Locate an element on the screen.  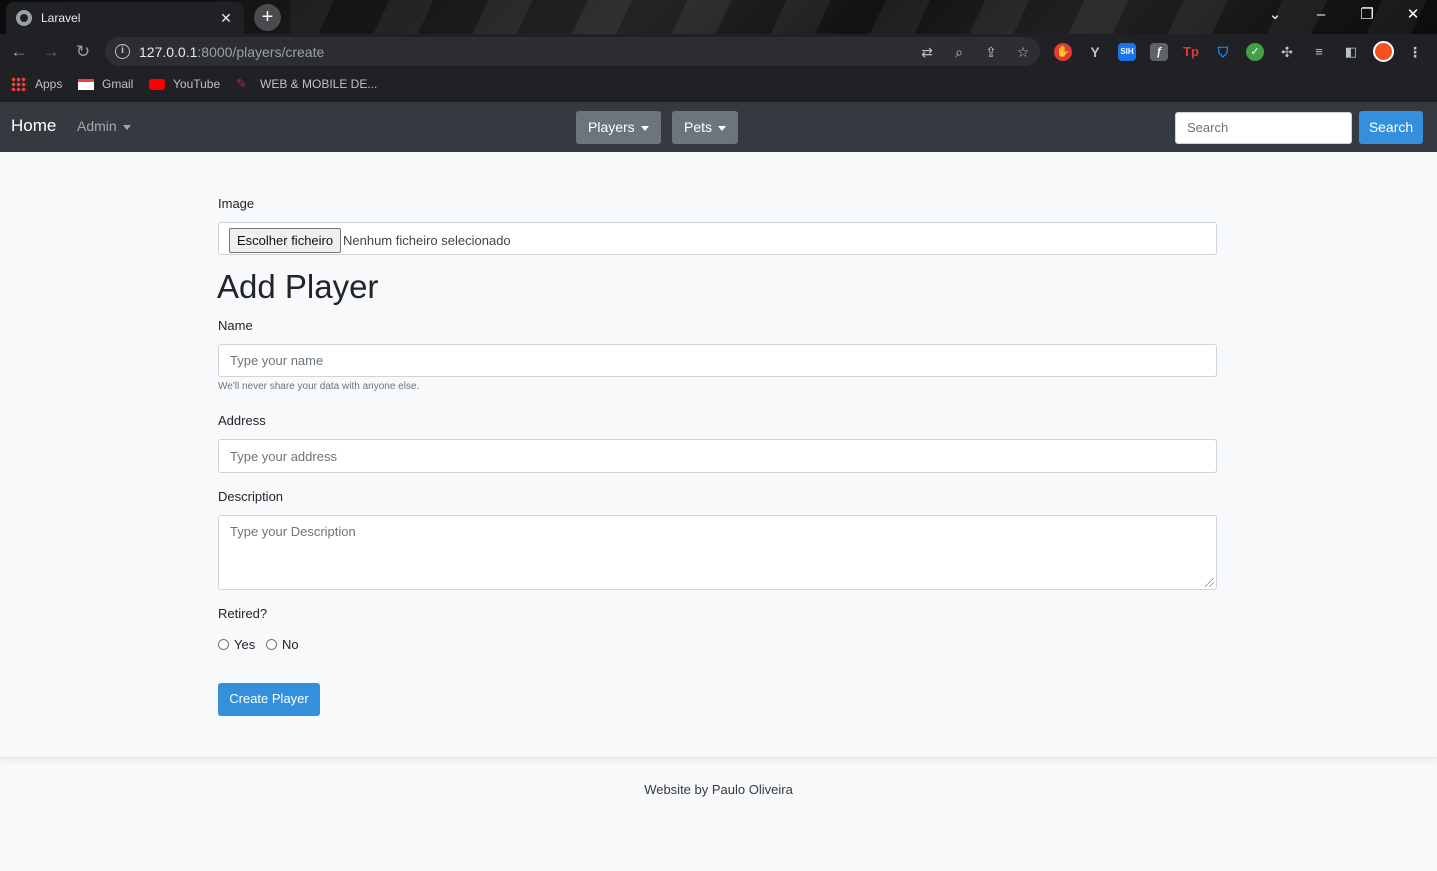
url-text: 127.0.0.1:8000/players/create is located at coordinates (232, 52).